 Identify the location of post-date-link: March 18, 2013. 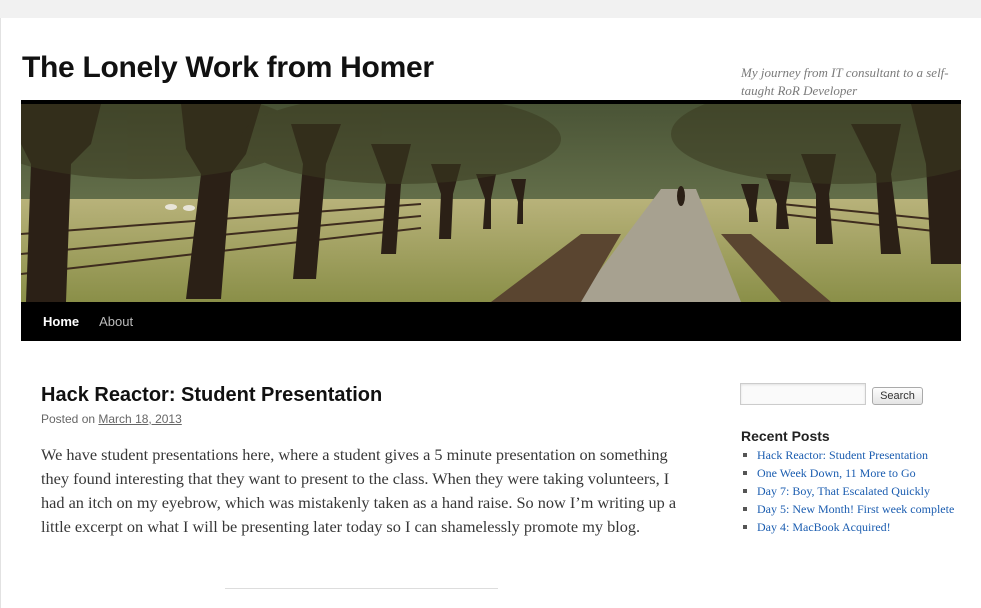
(139, 419).